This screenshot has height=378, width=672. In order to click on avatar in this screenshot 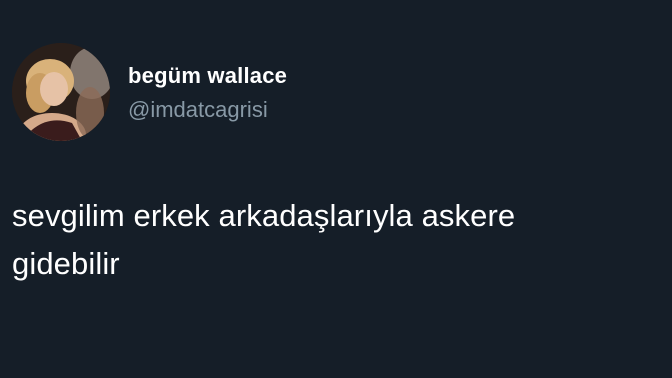, I will do `click(61, 92)`.